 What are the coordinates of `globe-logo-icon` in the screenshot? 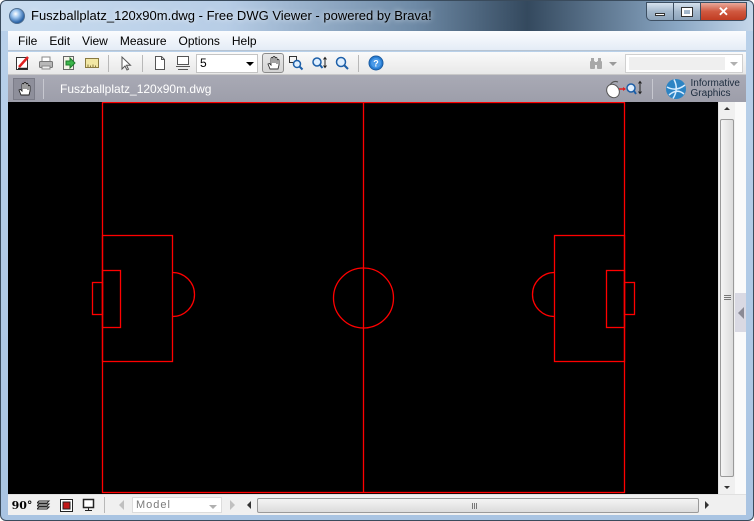 It's located at (675, 88).